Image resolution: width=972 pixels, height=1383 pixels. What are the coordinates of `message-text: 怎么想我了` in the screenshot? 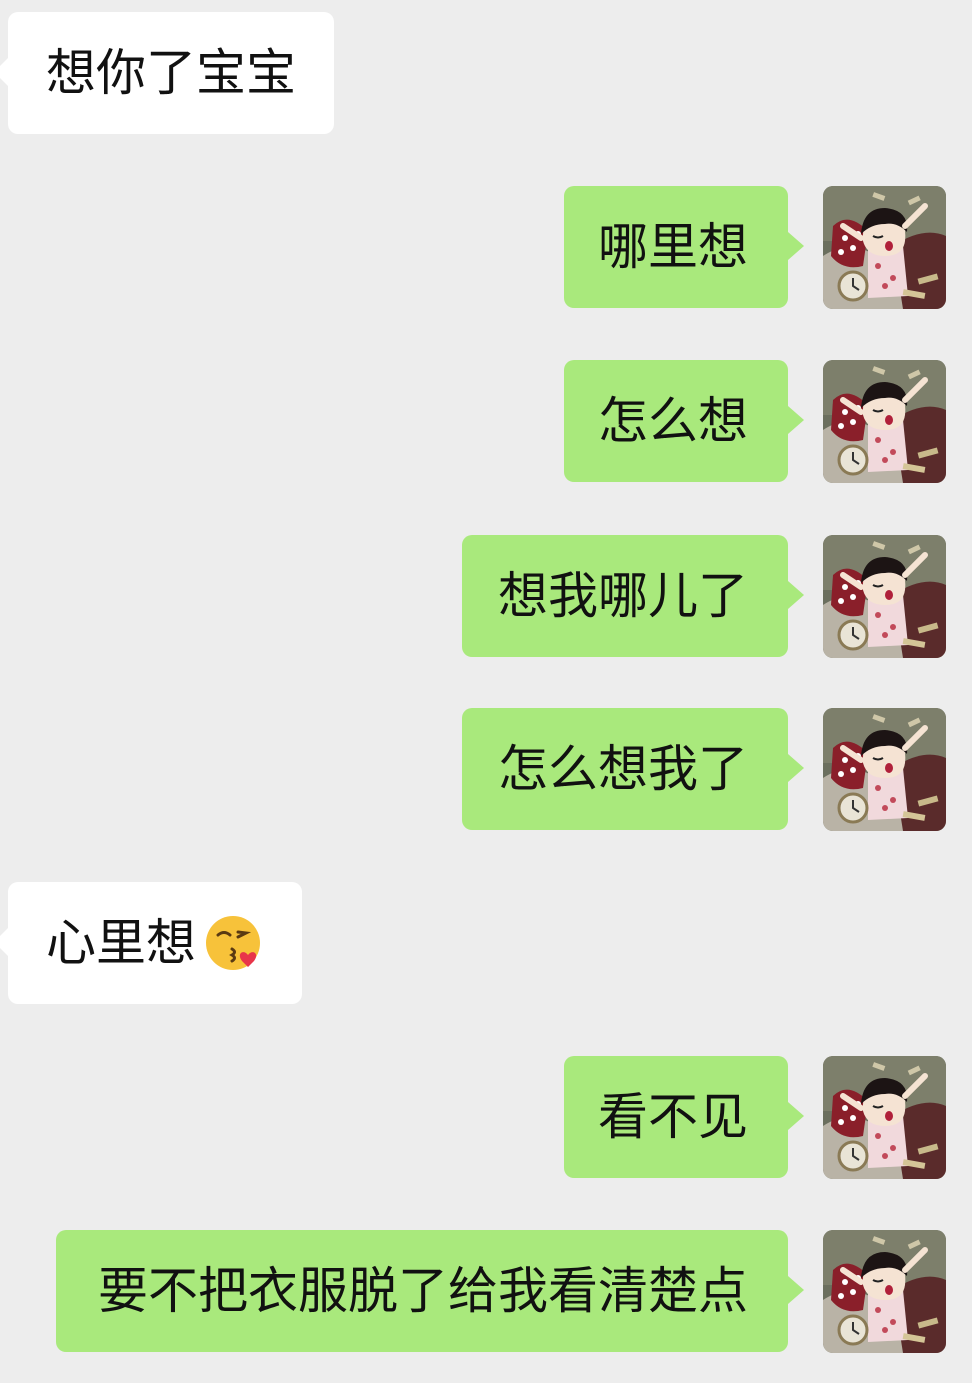 It's located at (623, 769).